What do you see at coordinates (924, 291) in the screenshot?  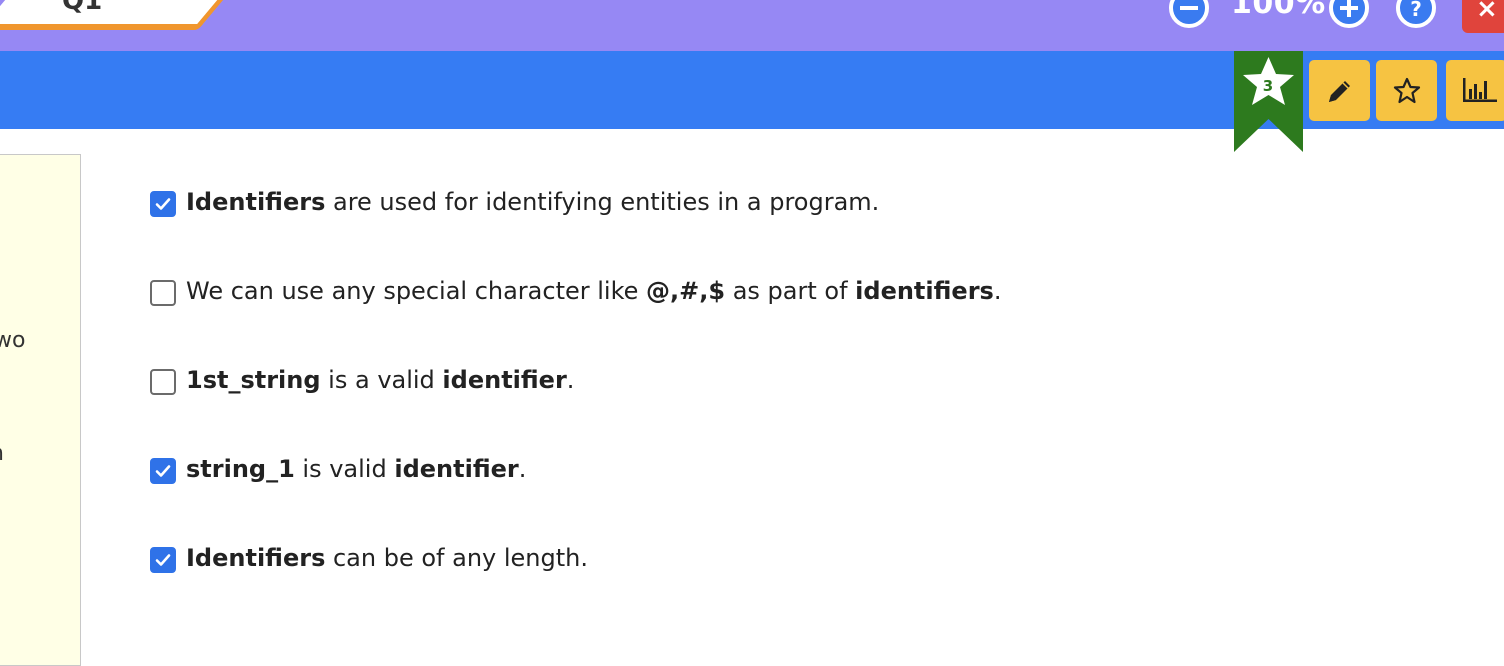 I see `keyword: identifiers` at bounding box center [924, 291].